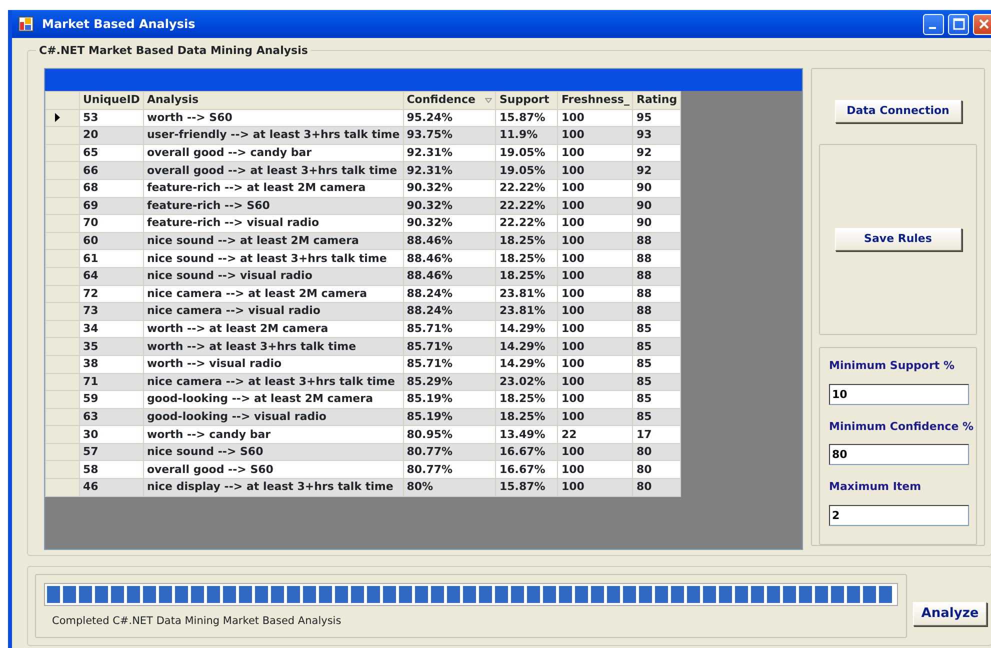 This screenshot has width=991, height=648. I want to click on table-cell: 92, so click(656, 171).